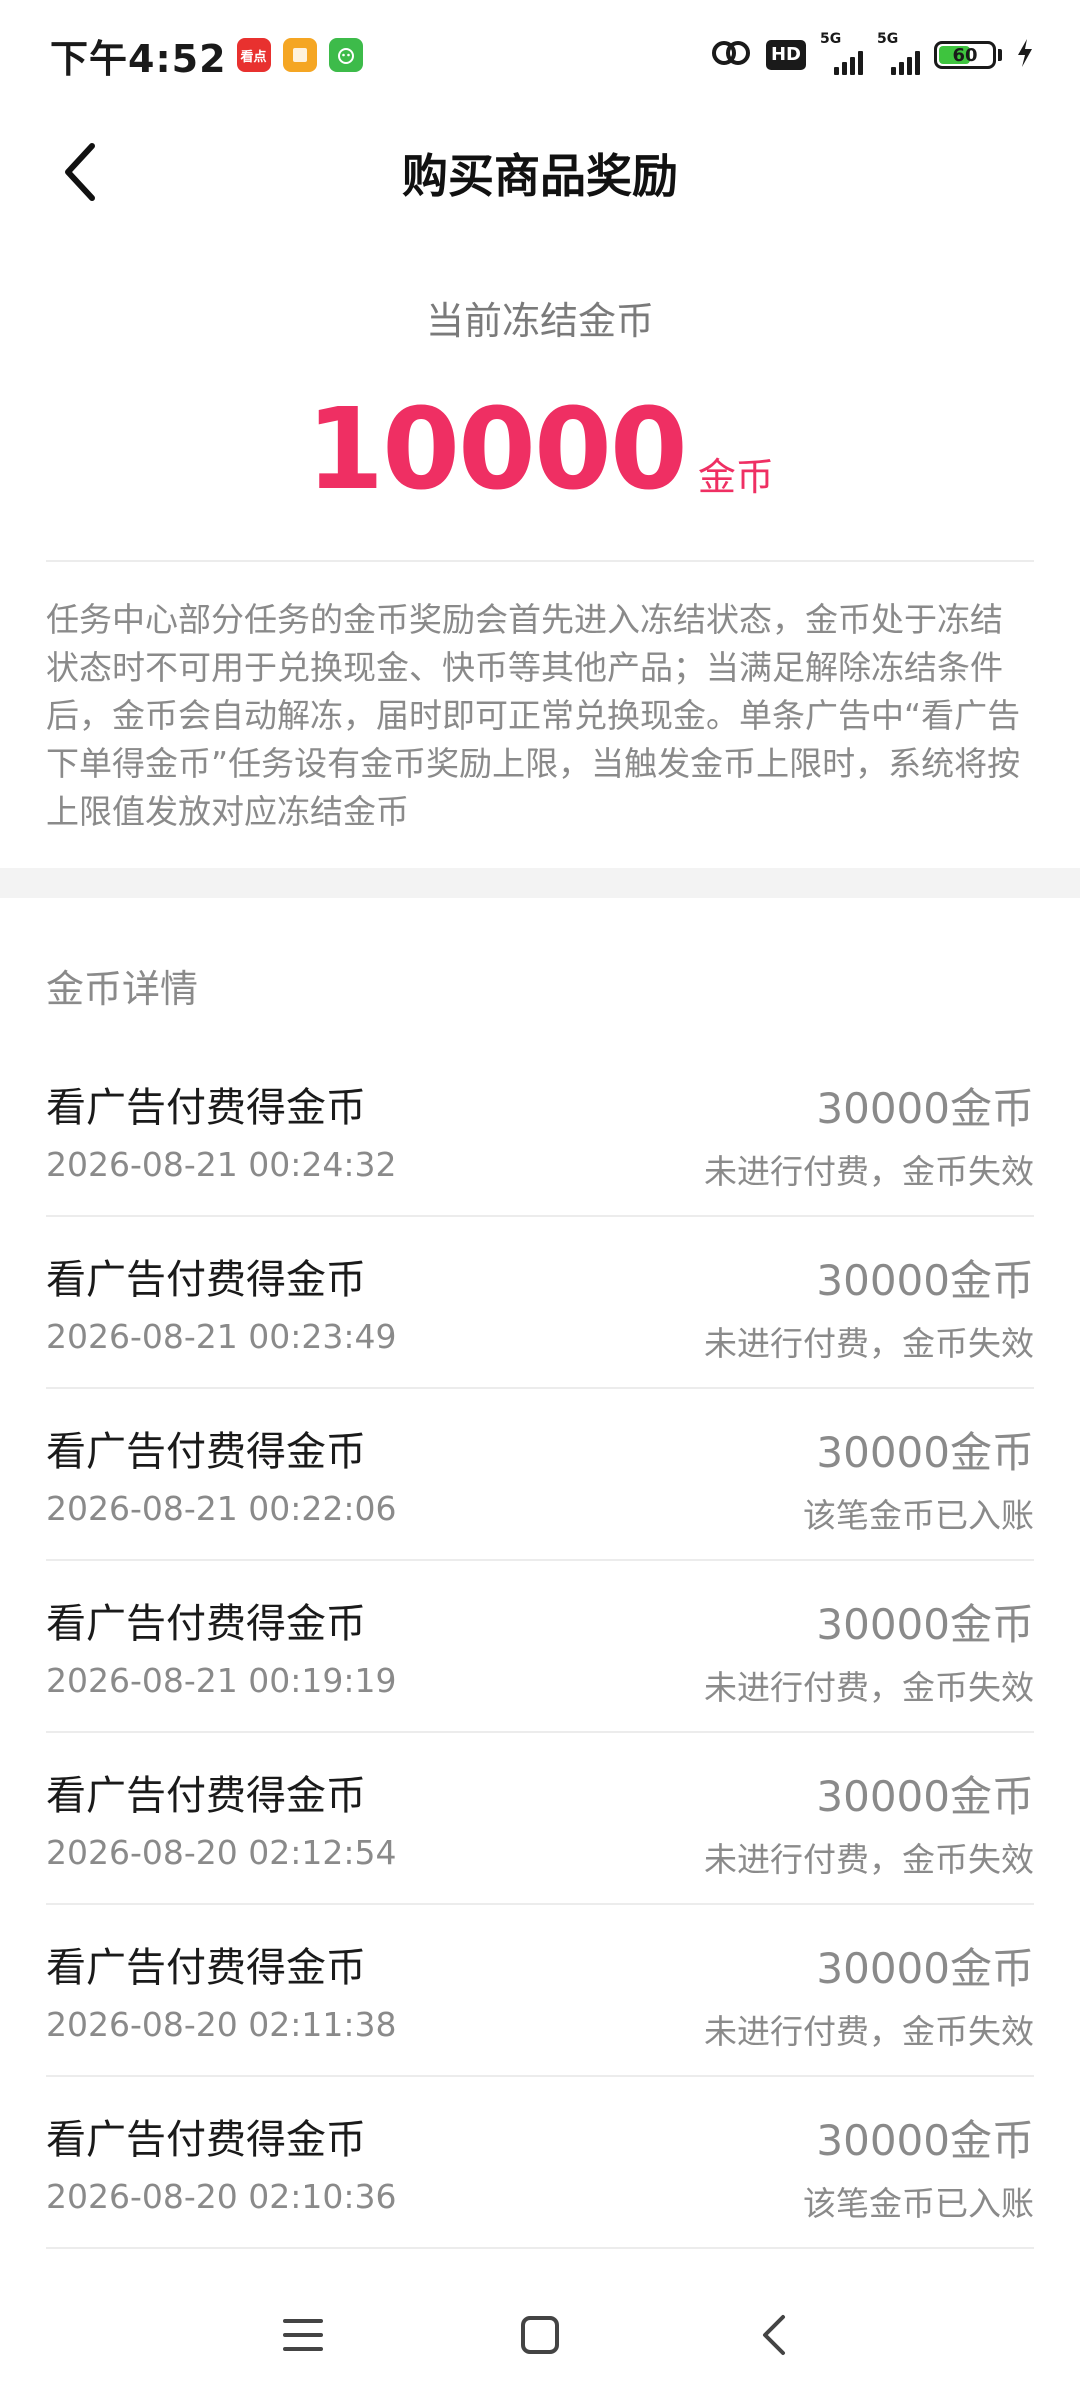 Image resolution: width=1080 pixels, height=2400 pixels. Describe the element at coordinates (221, 1680) in the screenshot. I see `record-time: 2026-08-21 00:19:19` at that location.